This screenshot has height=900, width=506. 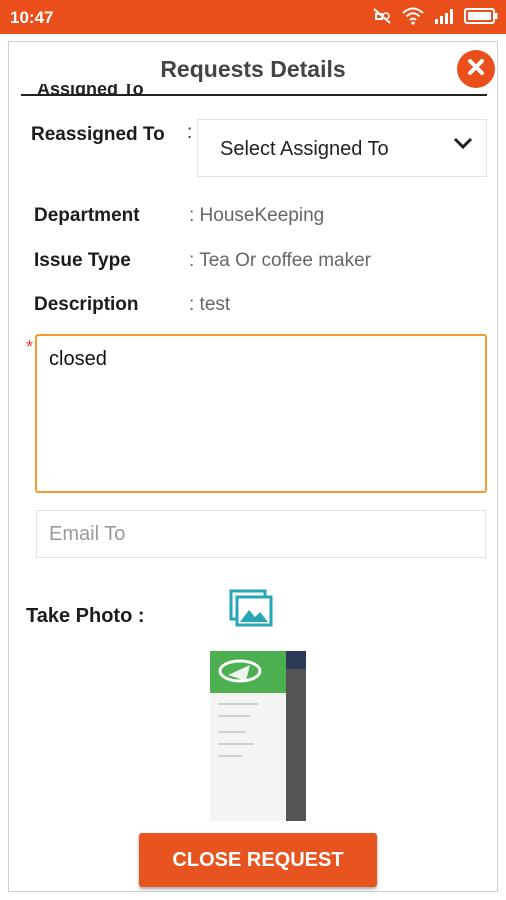 I want to click on select-value: Select Assigned To, so click(x=304, y=149).